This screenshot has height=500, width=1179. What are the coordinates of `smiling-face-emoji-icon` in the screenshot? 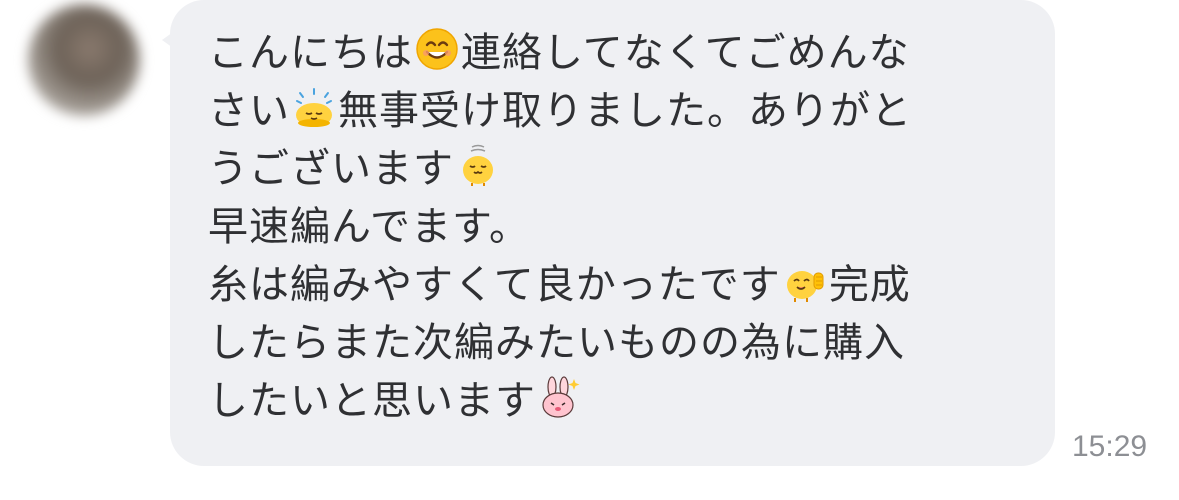 It's located at (437, 49).